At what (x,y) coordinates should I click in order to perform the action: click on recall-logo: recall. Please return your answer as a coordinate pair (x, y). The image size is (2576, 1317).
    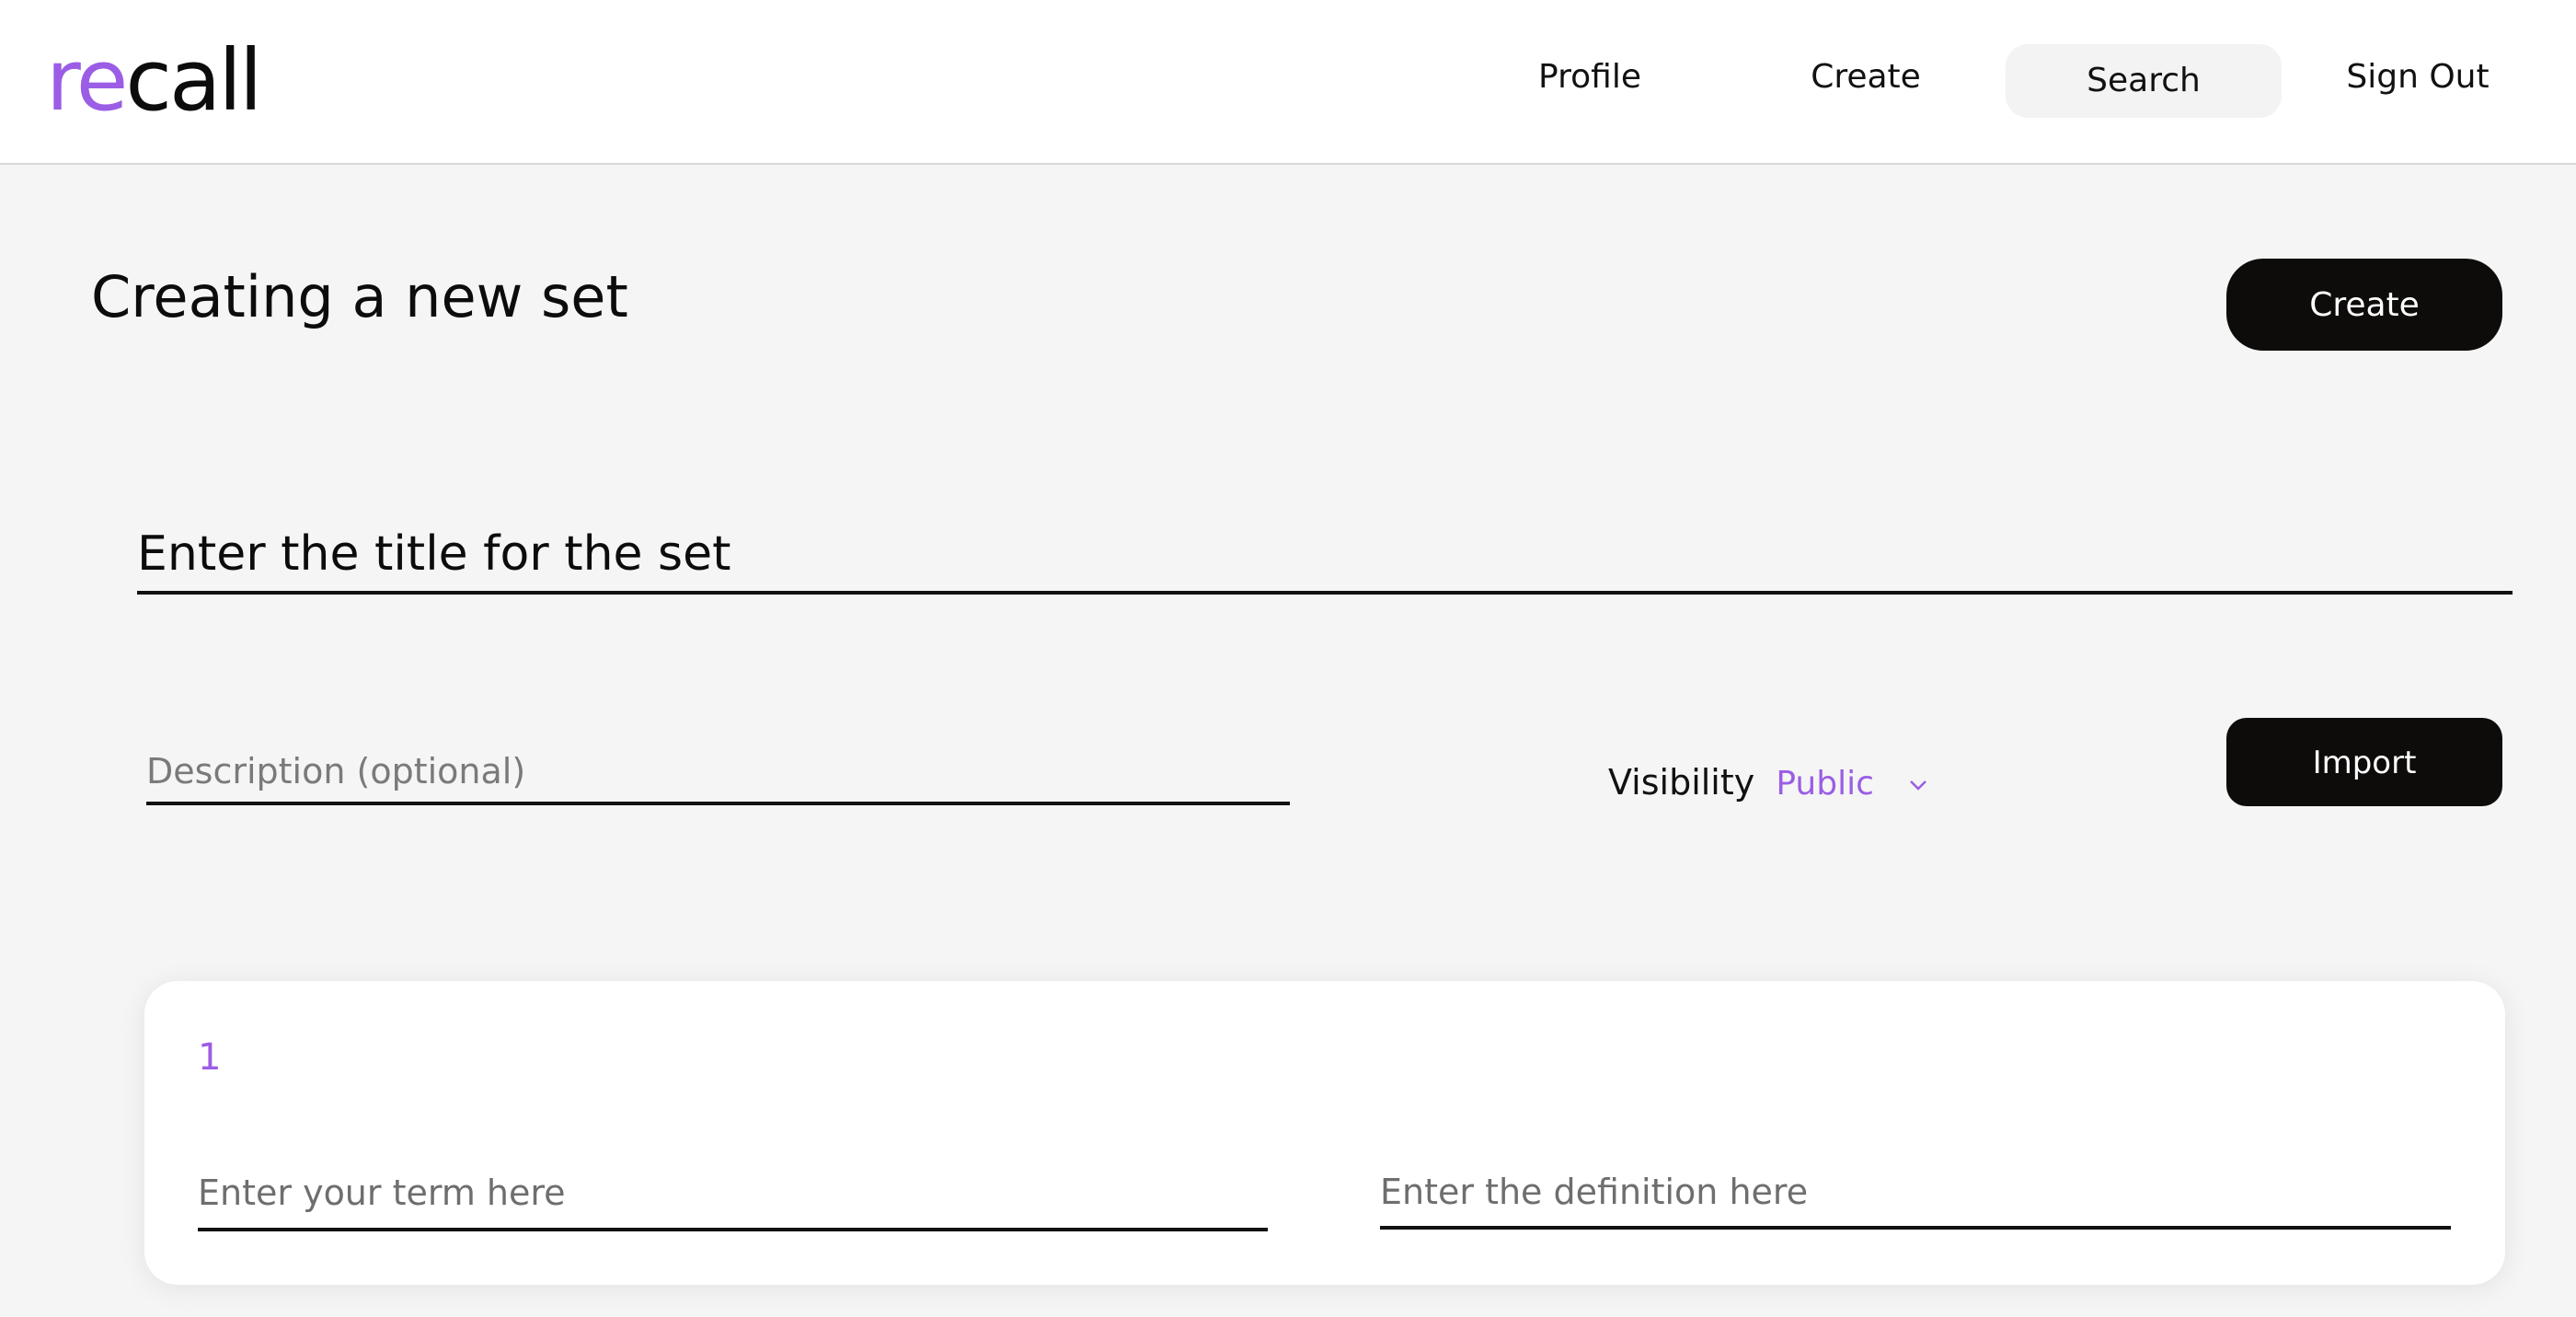
    Looking at the image, I should click on (154, 80).